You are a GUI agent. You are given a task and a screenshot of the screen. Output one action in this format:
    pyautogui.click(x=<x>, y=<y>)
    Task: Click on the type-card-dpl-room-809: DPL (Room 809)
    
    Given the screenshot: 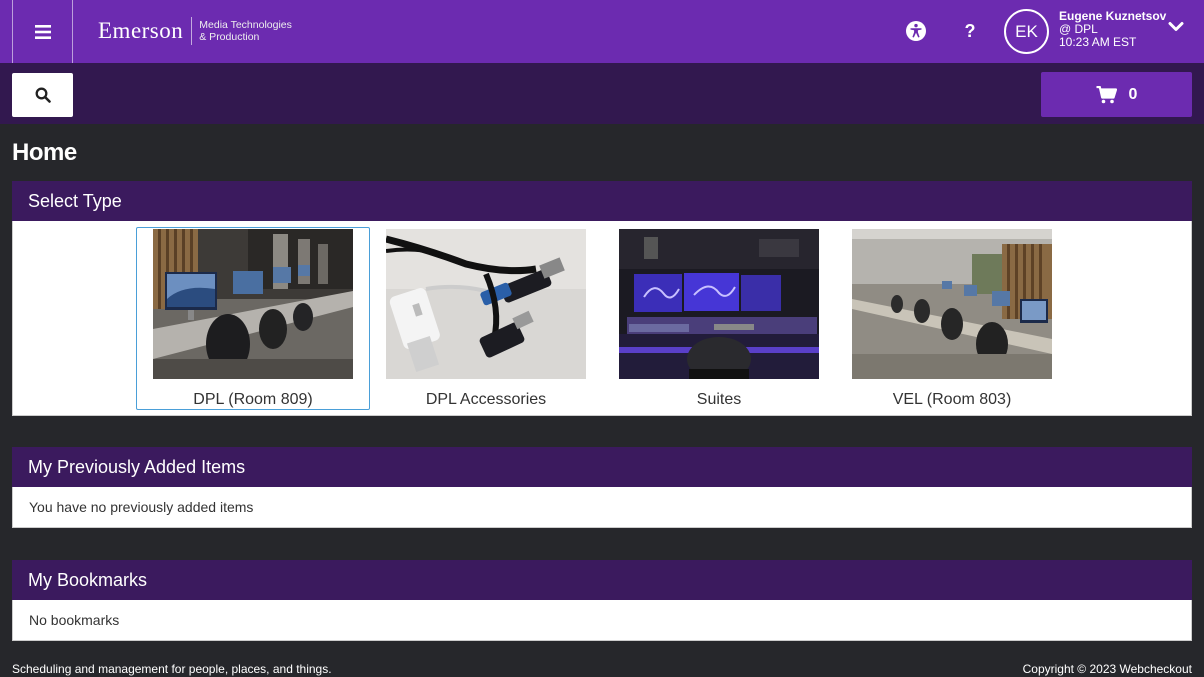 What is the action you would take?
    pyautogui.click(x=253, y=318)
    